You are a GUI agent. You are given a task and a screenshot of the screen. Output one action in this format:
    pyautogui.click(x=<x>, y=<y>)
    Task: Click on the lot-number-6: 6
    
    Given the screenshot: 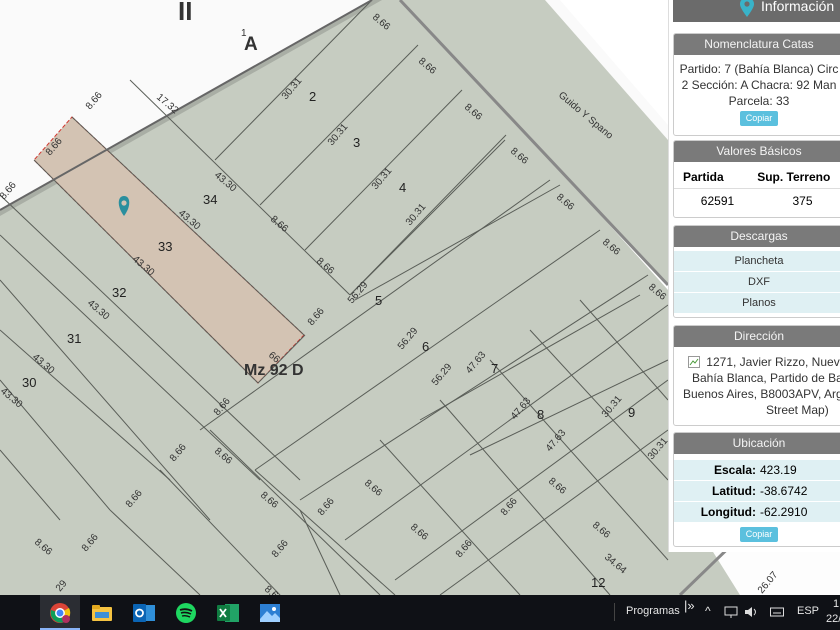 What is the action you would take?
    pyautogui.click(x=425, y=346)
    